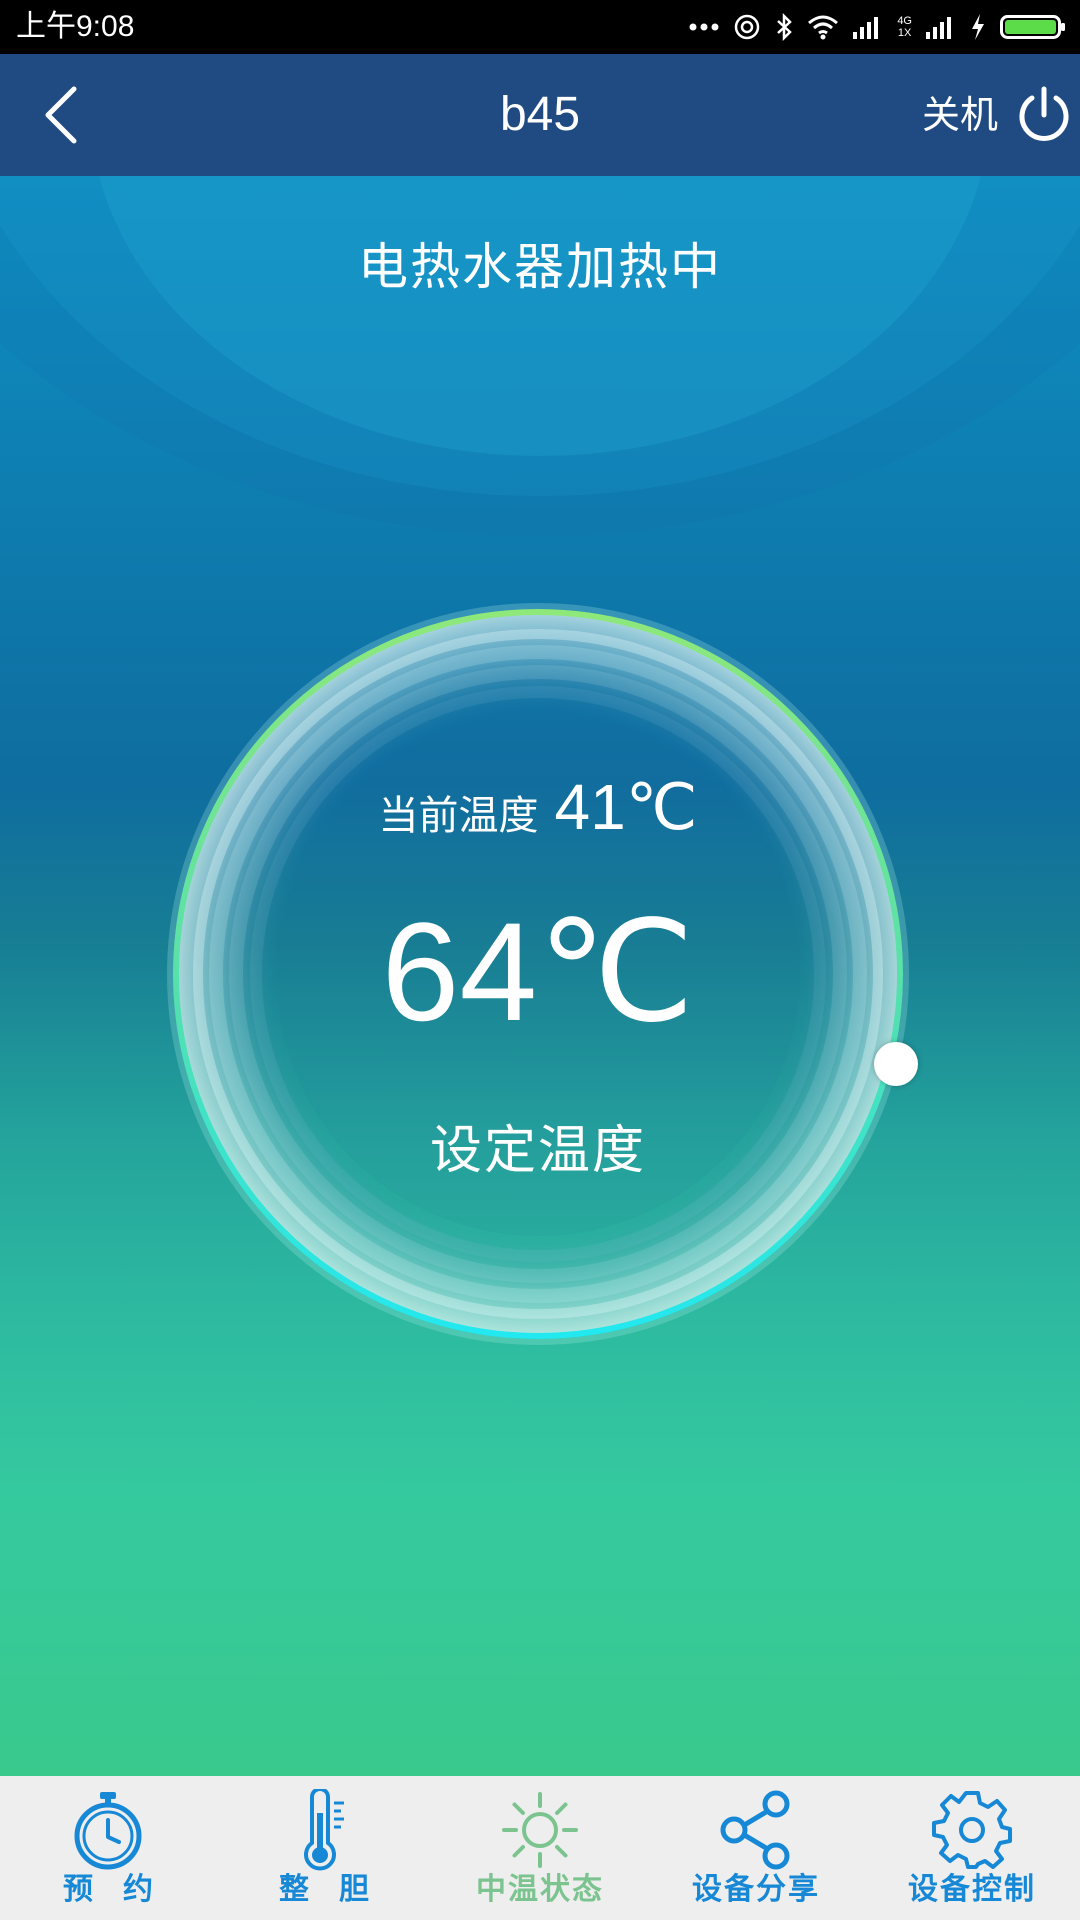  Describe the element at coordinates (823, 27) in the screenshot. I see `wifi-icon` at that location.